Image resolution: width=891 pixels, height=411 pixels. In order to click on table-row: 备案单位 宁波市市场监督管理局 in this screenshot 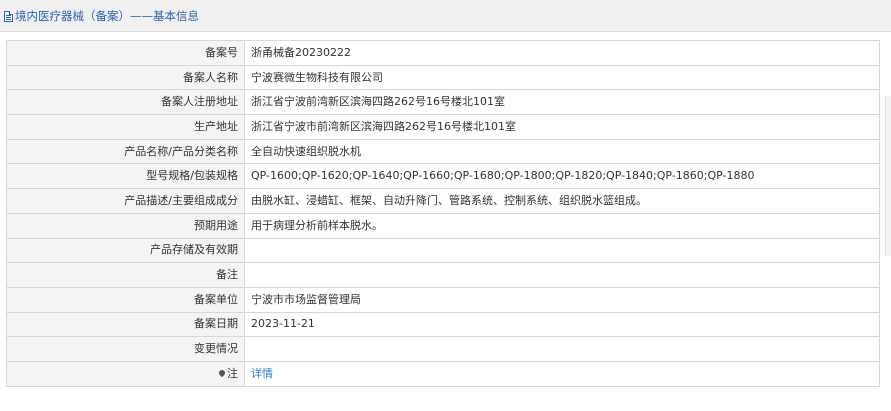, I will do `click(443, 299)`.